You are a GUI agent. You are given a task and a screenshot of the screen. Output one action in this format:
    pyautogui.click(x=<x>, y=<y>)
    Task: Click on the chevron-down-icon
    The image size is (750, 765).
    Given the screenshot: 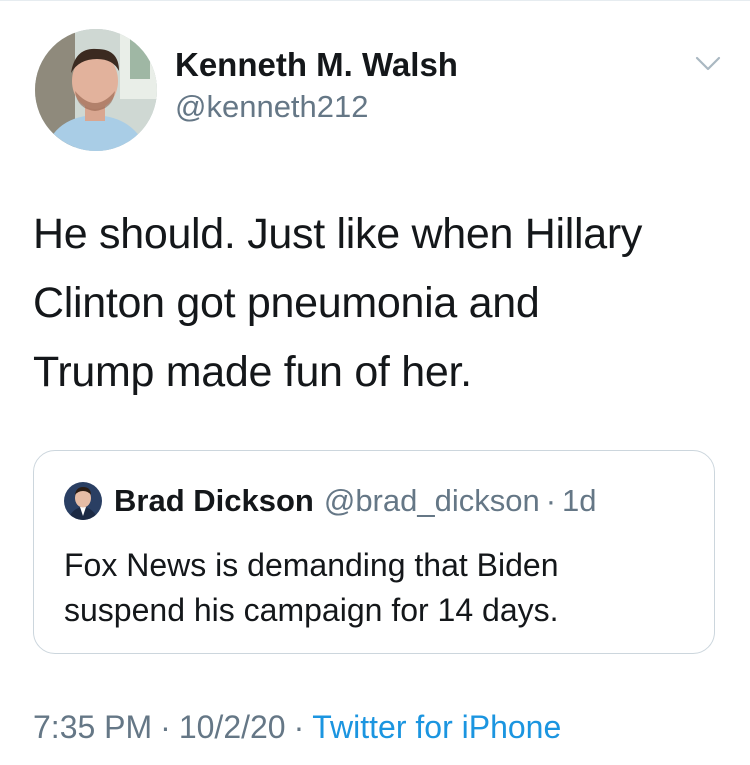 What is the action you would take?
    pyautogui.click(x=708, y=64)
    